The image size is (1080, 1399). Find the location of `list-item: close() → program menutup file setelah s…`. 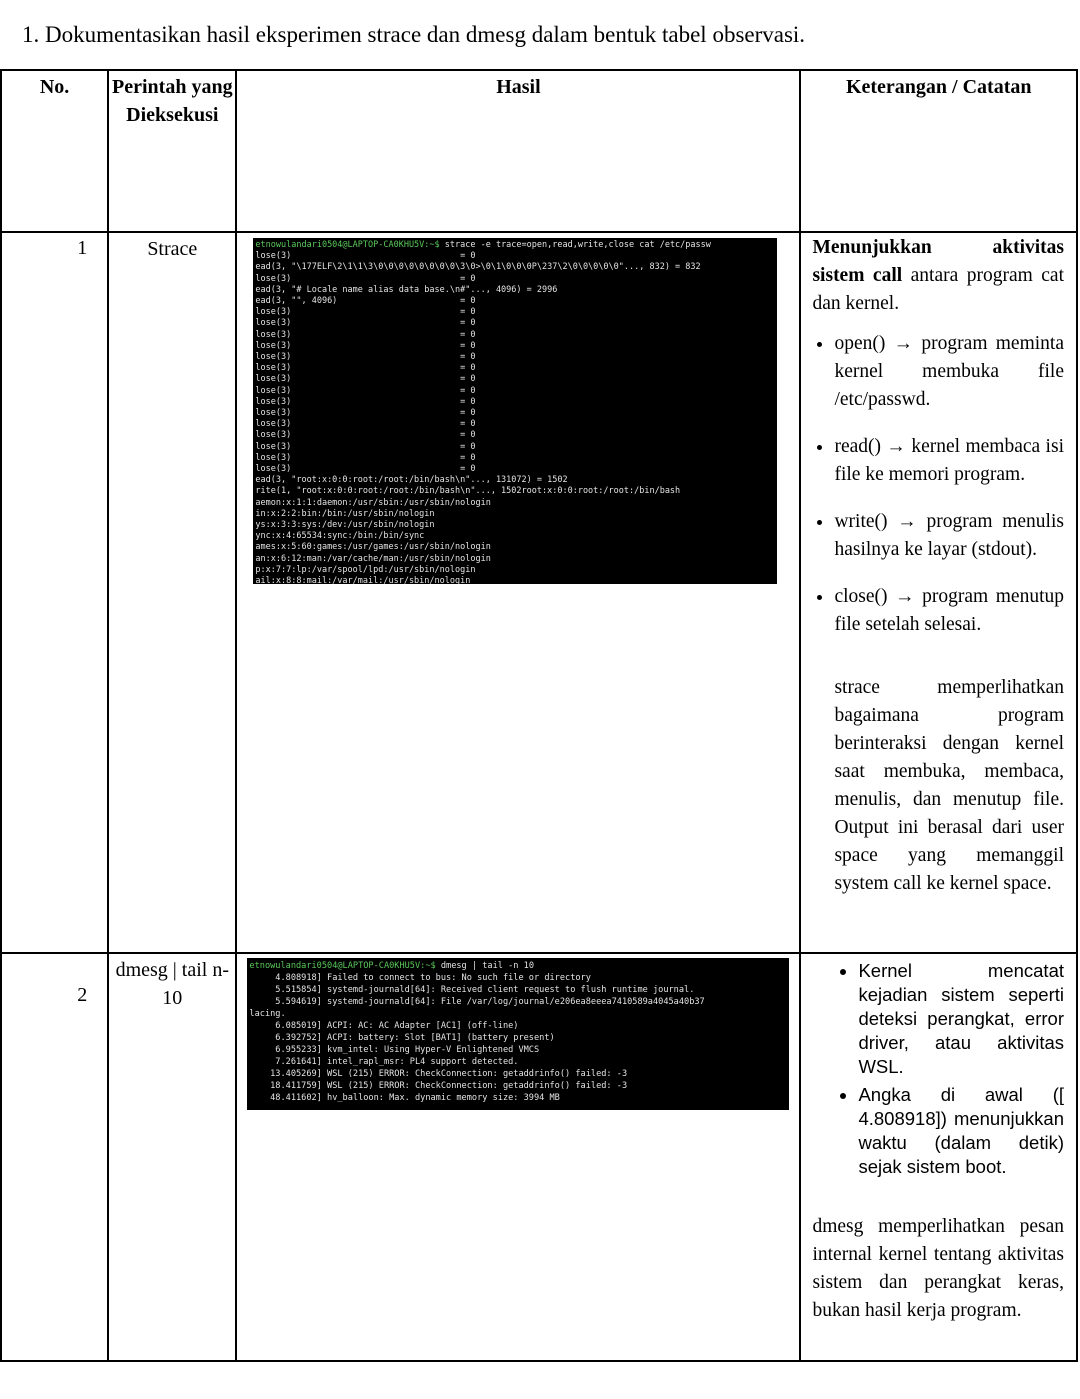

list-item: close() → program menutup file setelah s… is located at coordinates (949, 611).